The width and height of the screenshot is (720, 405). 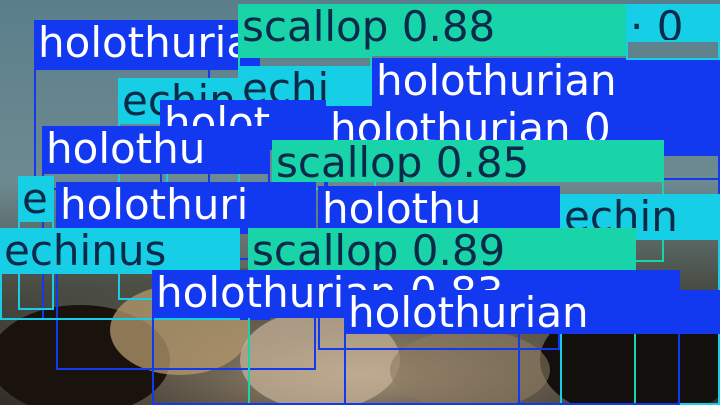 What do you see at coordinates (186, 207) in the screenshot?
I see `detection-label-holothurian: holothuri` at bounding box center [186, 207].